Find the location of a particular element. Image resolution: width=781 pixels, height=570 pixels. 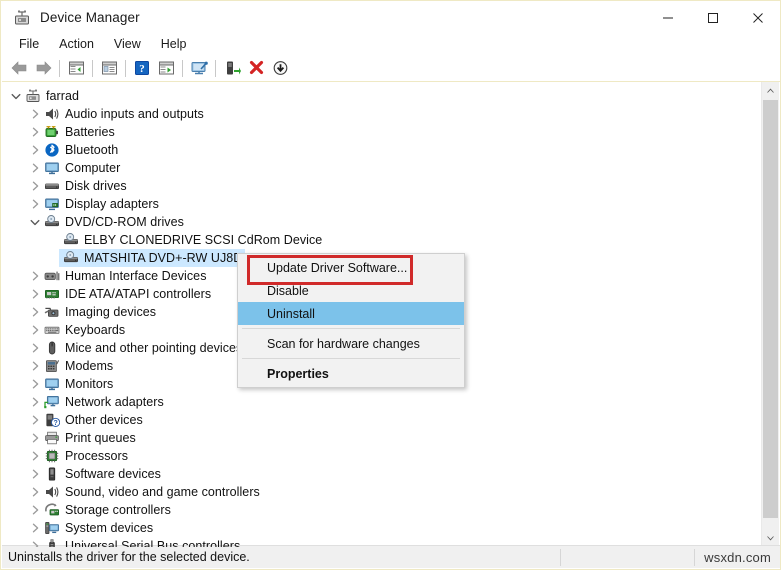

tree-item-farrad: farrad is located at coordinates (379, 96).